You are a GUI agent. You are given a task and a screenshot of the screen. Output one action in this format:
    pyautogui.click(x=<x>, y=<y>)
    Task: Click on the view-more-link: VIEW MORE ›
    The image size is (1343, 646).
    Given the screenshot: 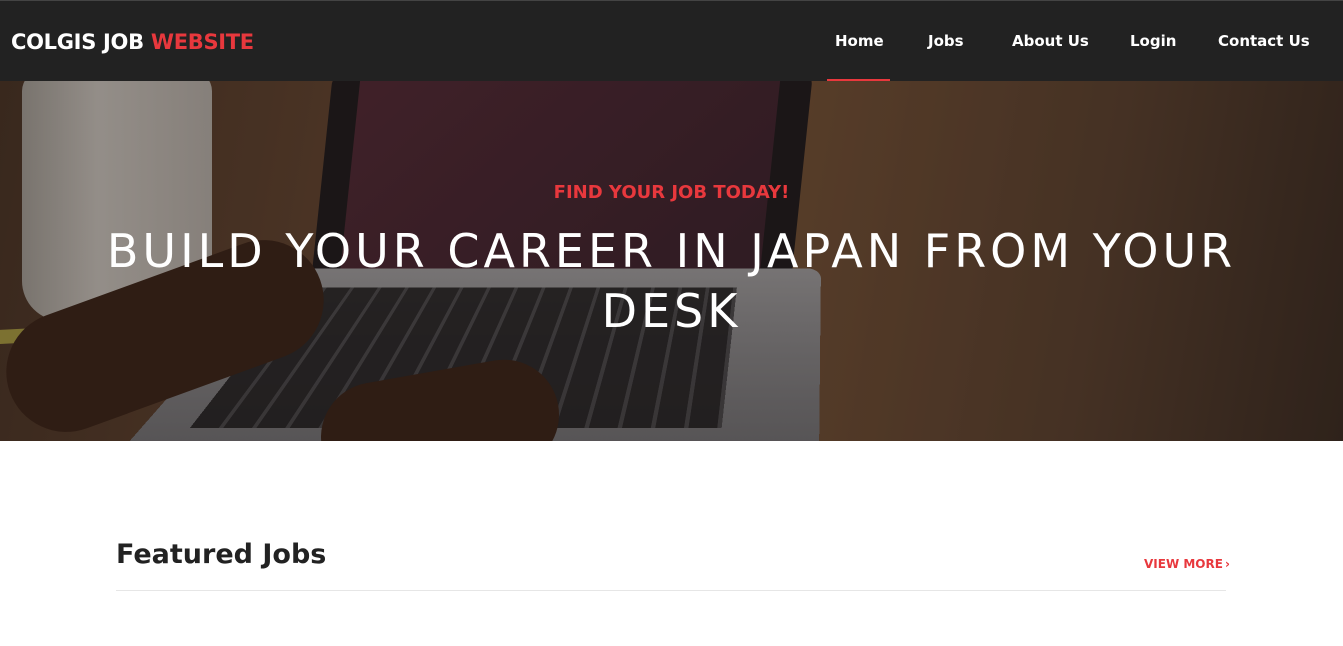 What is the action you would take?
    pyautogui.click(x=1187, y=564)
    